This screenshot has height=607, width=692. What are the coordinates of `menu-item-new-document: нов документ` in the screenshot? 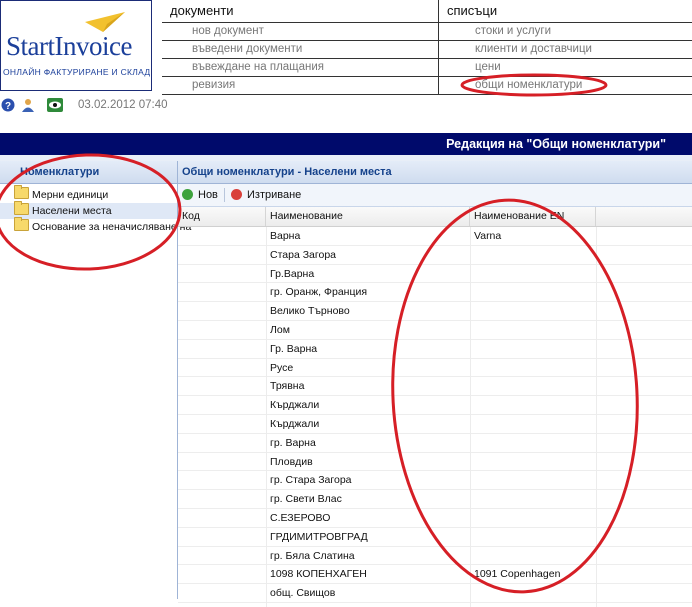 It's located at (300, 32).